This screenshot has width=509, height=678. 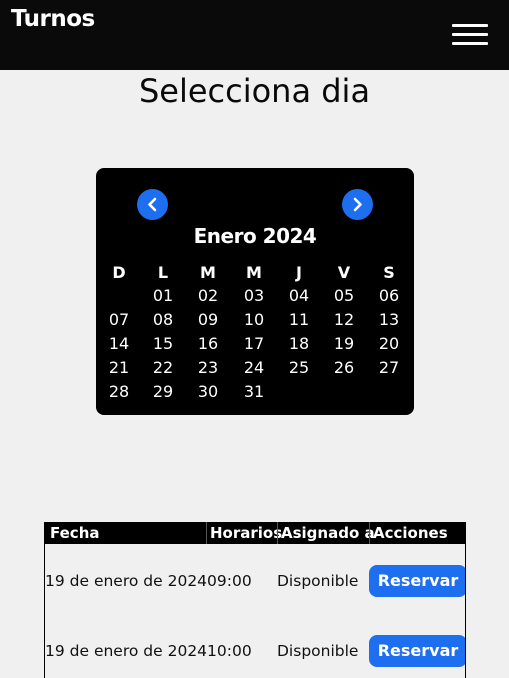 What do you see at coordinates (119, 272) in the screenshot?
I see `weekday-header: D` at bounding box center [119, 272].